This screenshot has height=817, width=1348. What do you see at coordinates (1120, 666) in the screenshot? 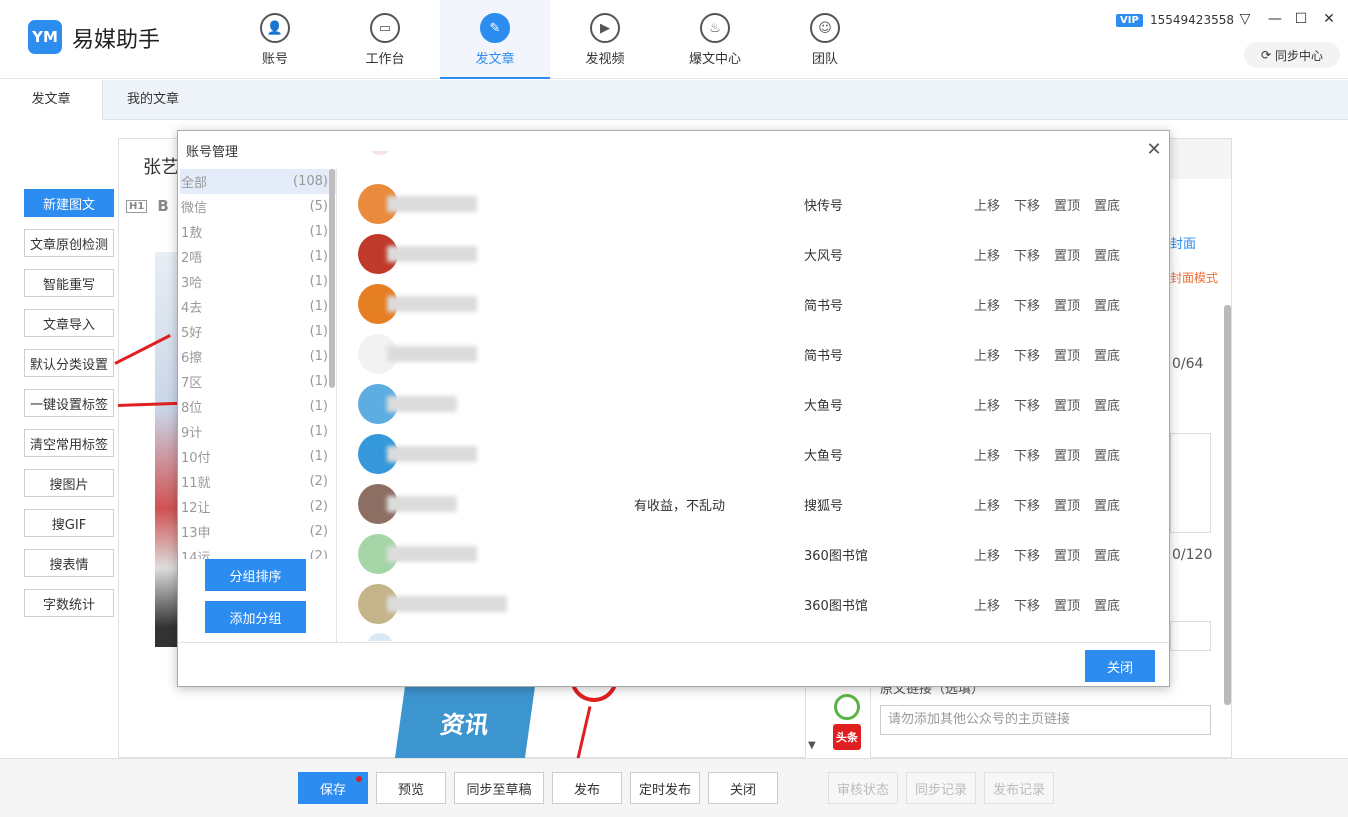
I see `dialog-close-button: 关闭` at bounding box center [1120, 666].